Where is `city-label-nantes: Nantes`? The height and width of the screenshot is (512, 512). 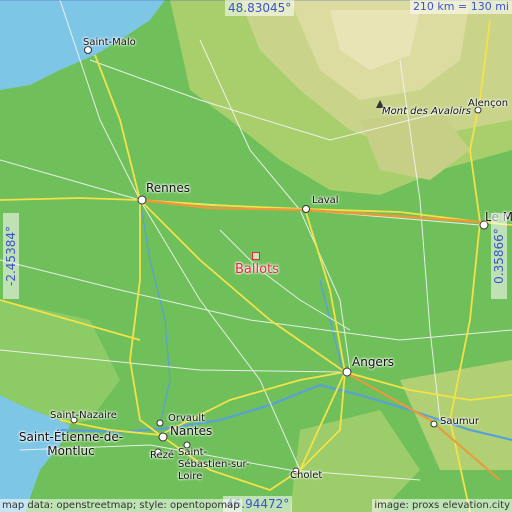
city-label-nantes: Nantes is located at coordinates (191, 431).